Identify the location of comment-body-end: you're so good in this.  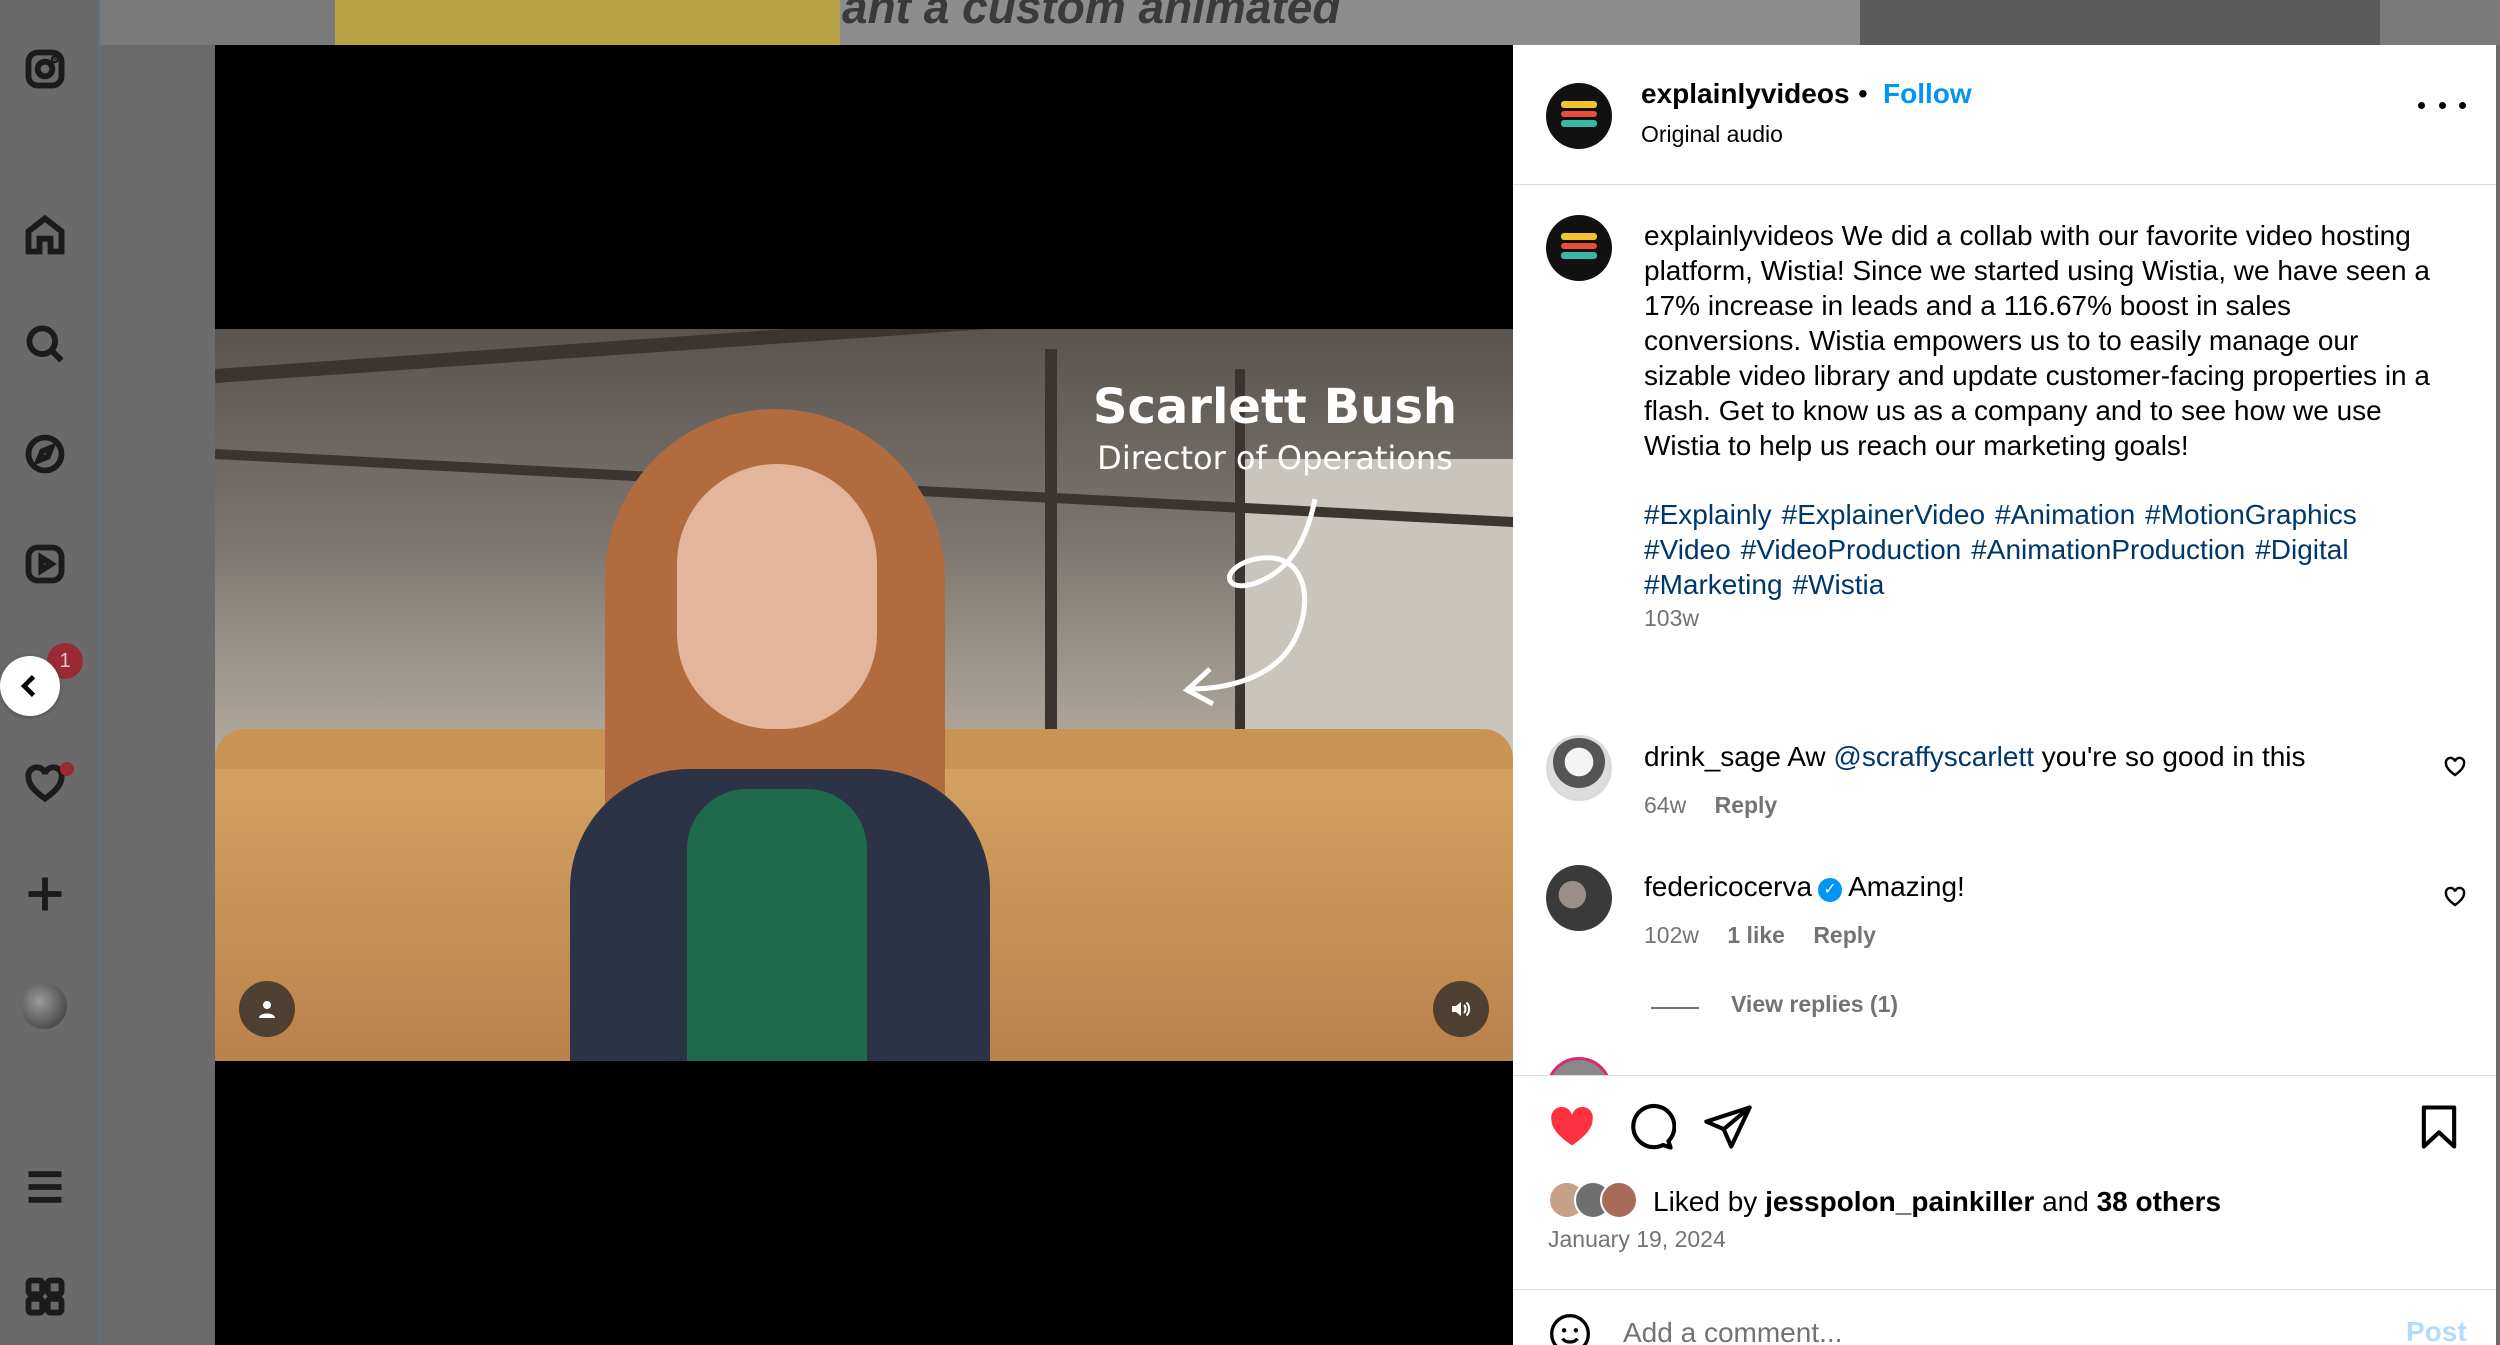
(2173, 756).